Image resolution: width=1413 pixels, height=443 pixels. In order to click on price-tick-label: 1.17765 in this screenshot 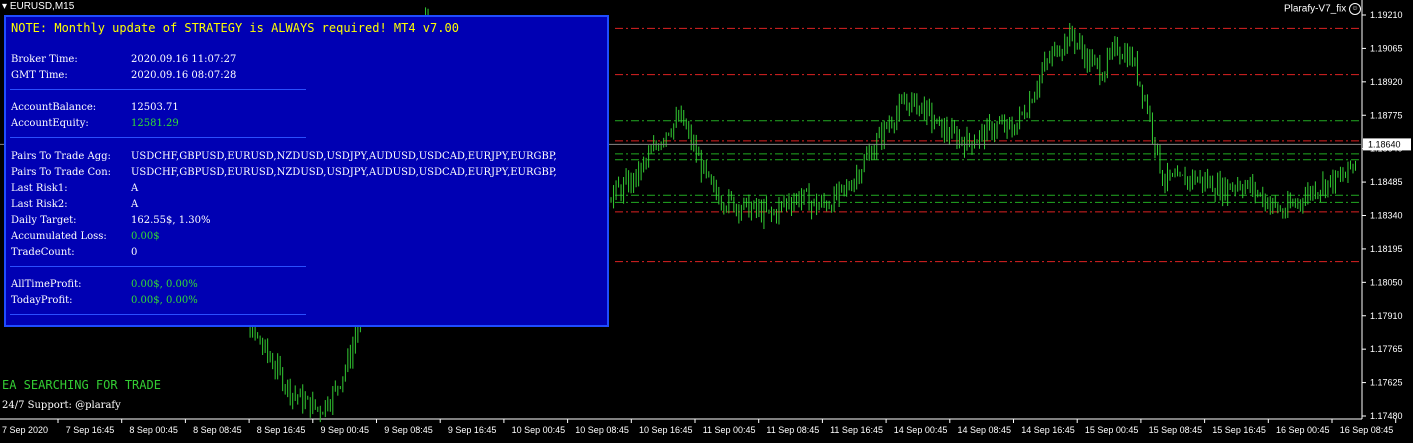, I will do `click(1386, 349)`.